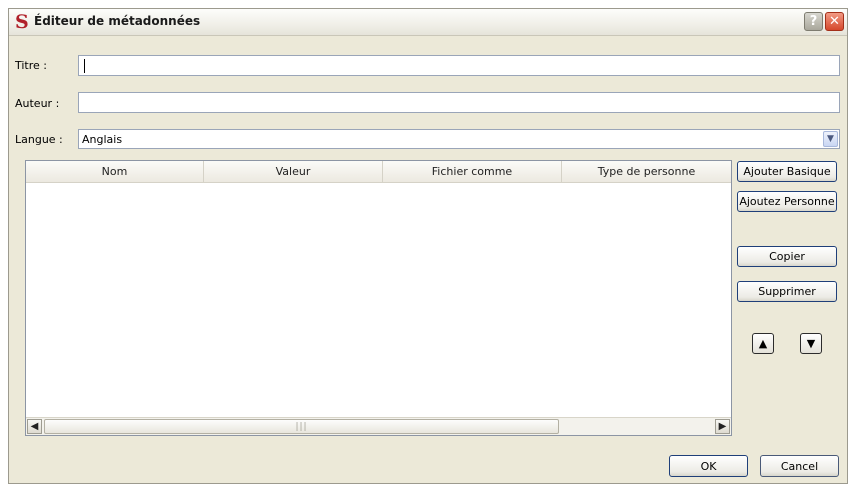 Image resolution: width=854 pixels, height=487 pixels. Describe the element at coordinates (787, 256) in the screenshot. I see `copy-button: Copier` at that location.